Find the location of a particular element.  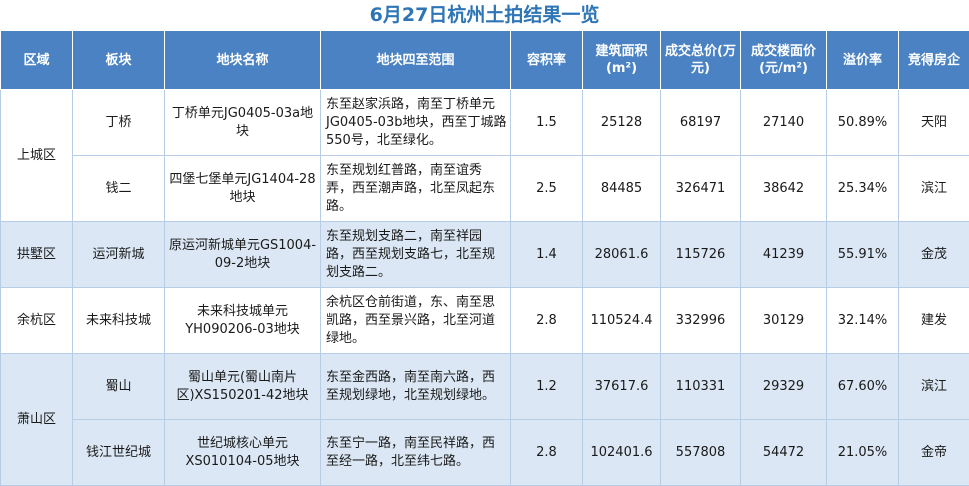

far-cell: 1.5 is located at coordinates (547, 123).